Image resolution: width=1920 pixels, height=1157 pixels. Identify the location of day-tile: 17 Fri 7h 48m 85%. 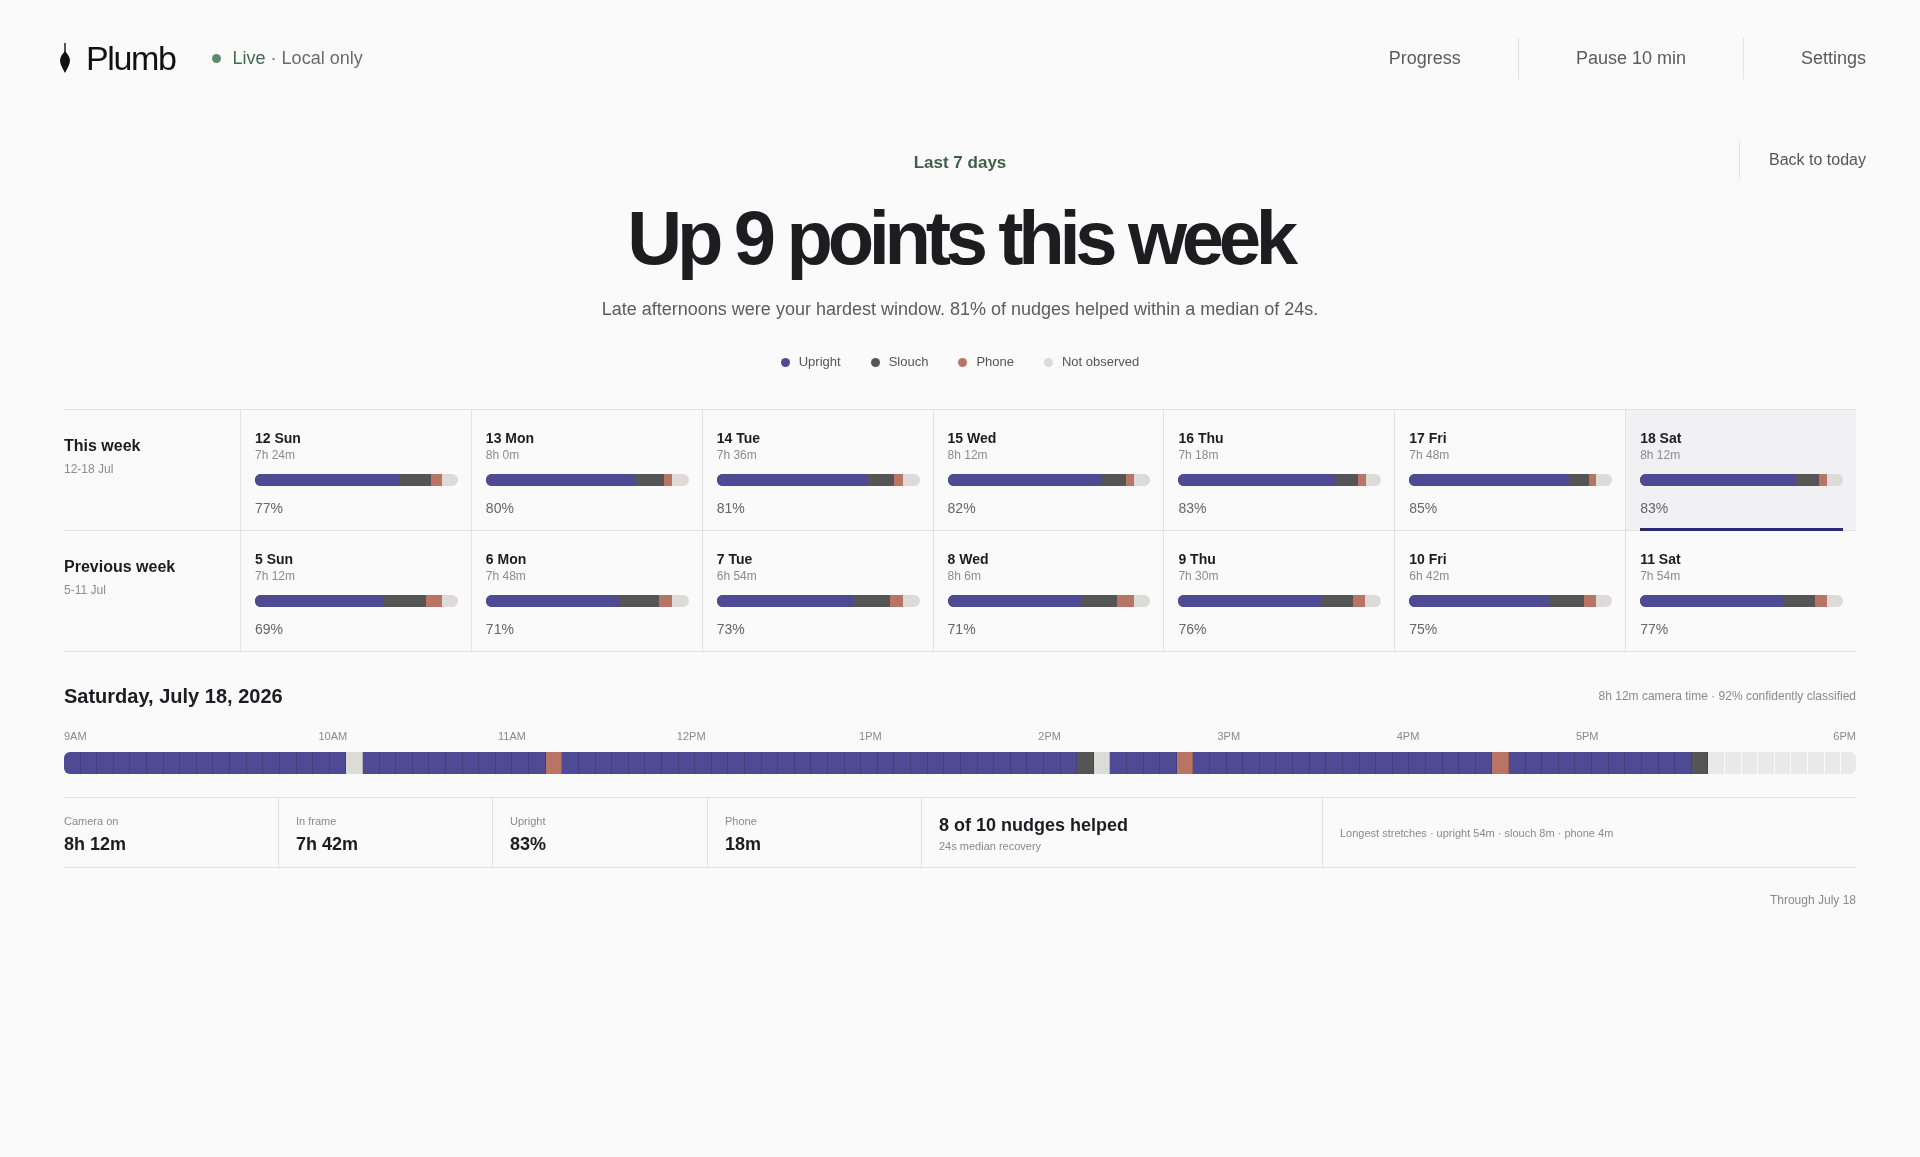
(1510, 470).